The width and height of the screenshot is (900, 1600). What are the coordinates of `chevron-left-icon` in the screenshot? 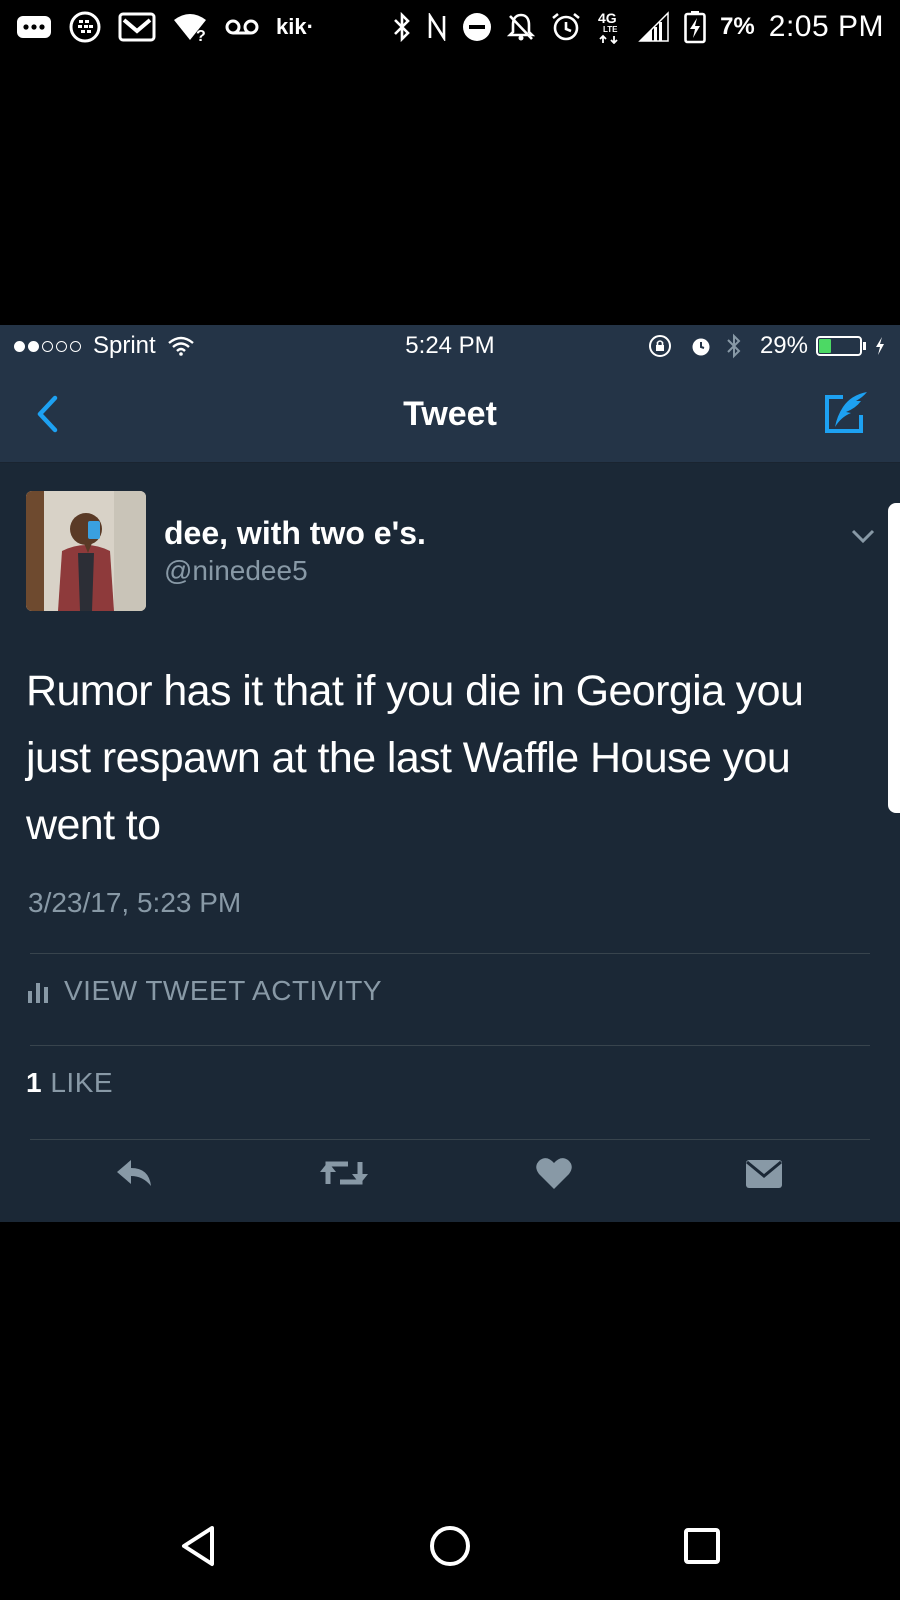 It's located at (47, 414).